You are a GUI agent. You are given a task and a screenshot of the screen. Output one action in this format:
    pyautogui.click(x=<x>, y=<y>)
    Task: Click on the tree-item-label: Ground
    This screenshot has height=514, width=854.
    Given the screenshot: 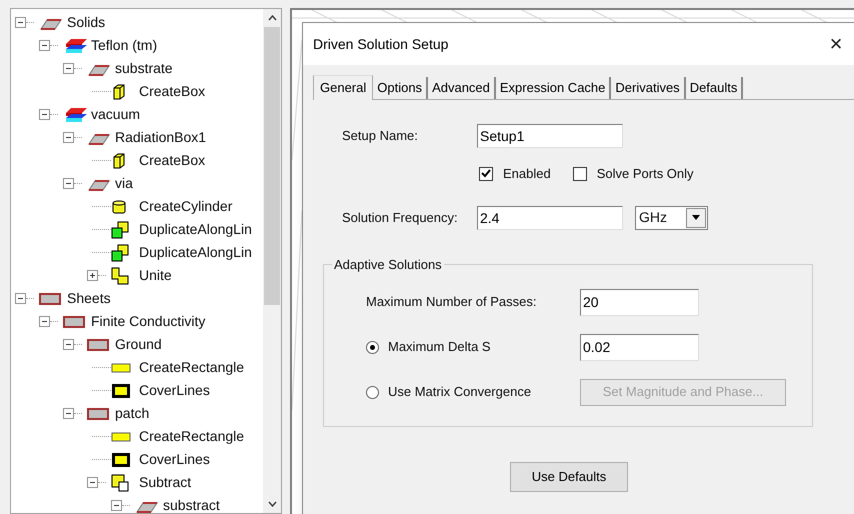 What is the action you would take?
    pyautogui.click(x=138, y=344)
    